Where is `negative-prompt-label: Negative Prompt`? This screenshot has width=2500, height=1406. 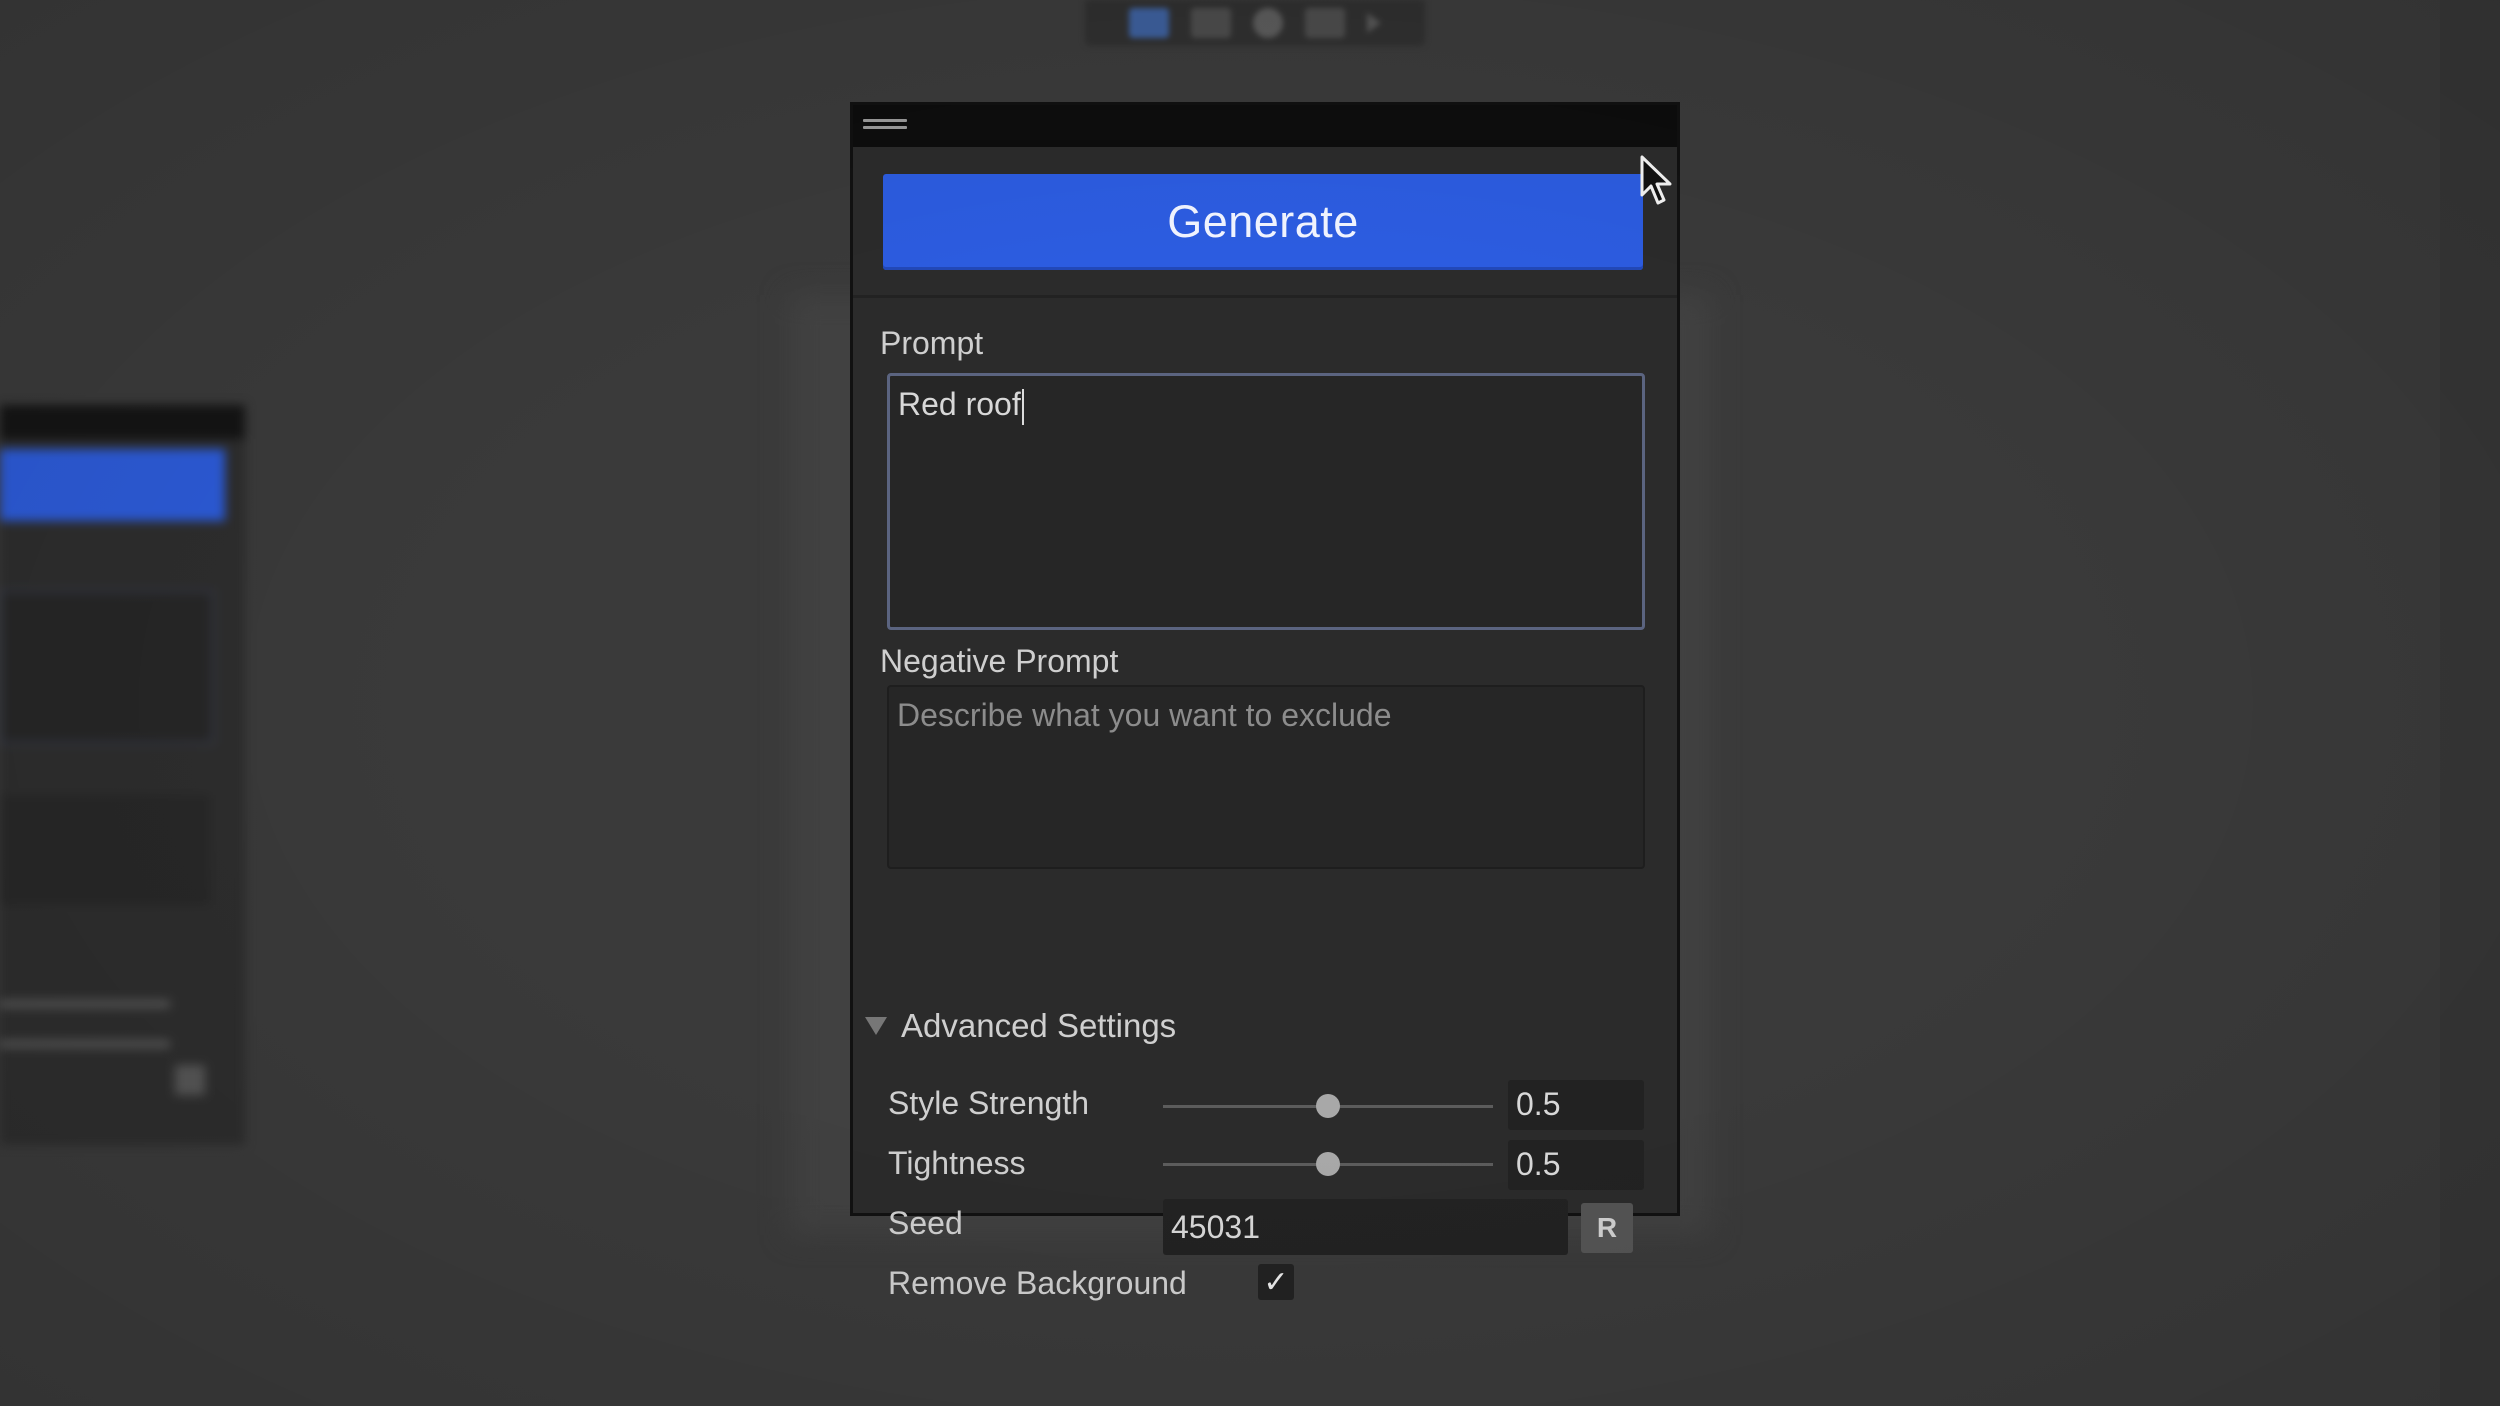 negative-prompt-label: Negative Prompt is located at coordinates (999, 661).